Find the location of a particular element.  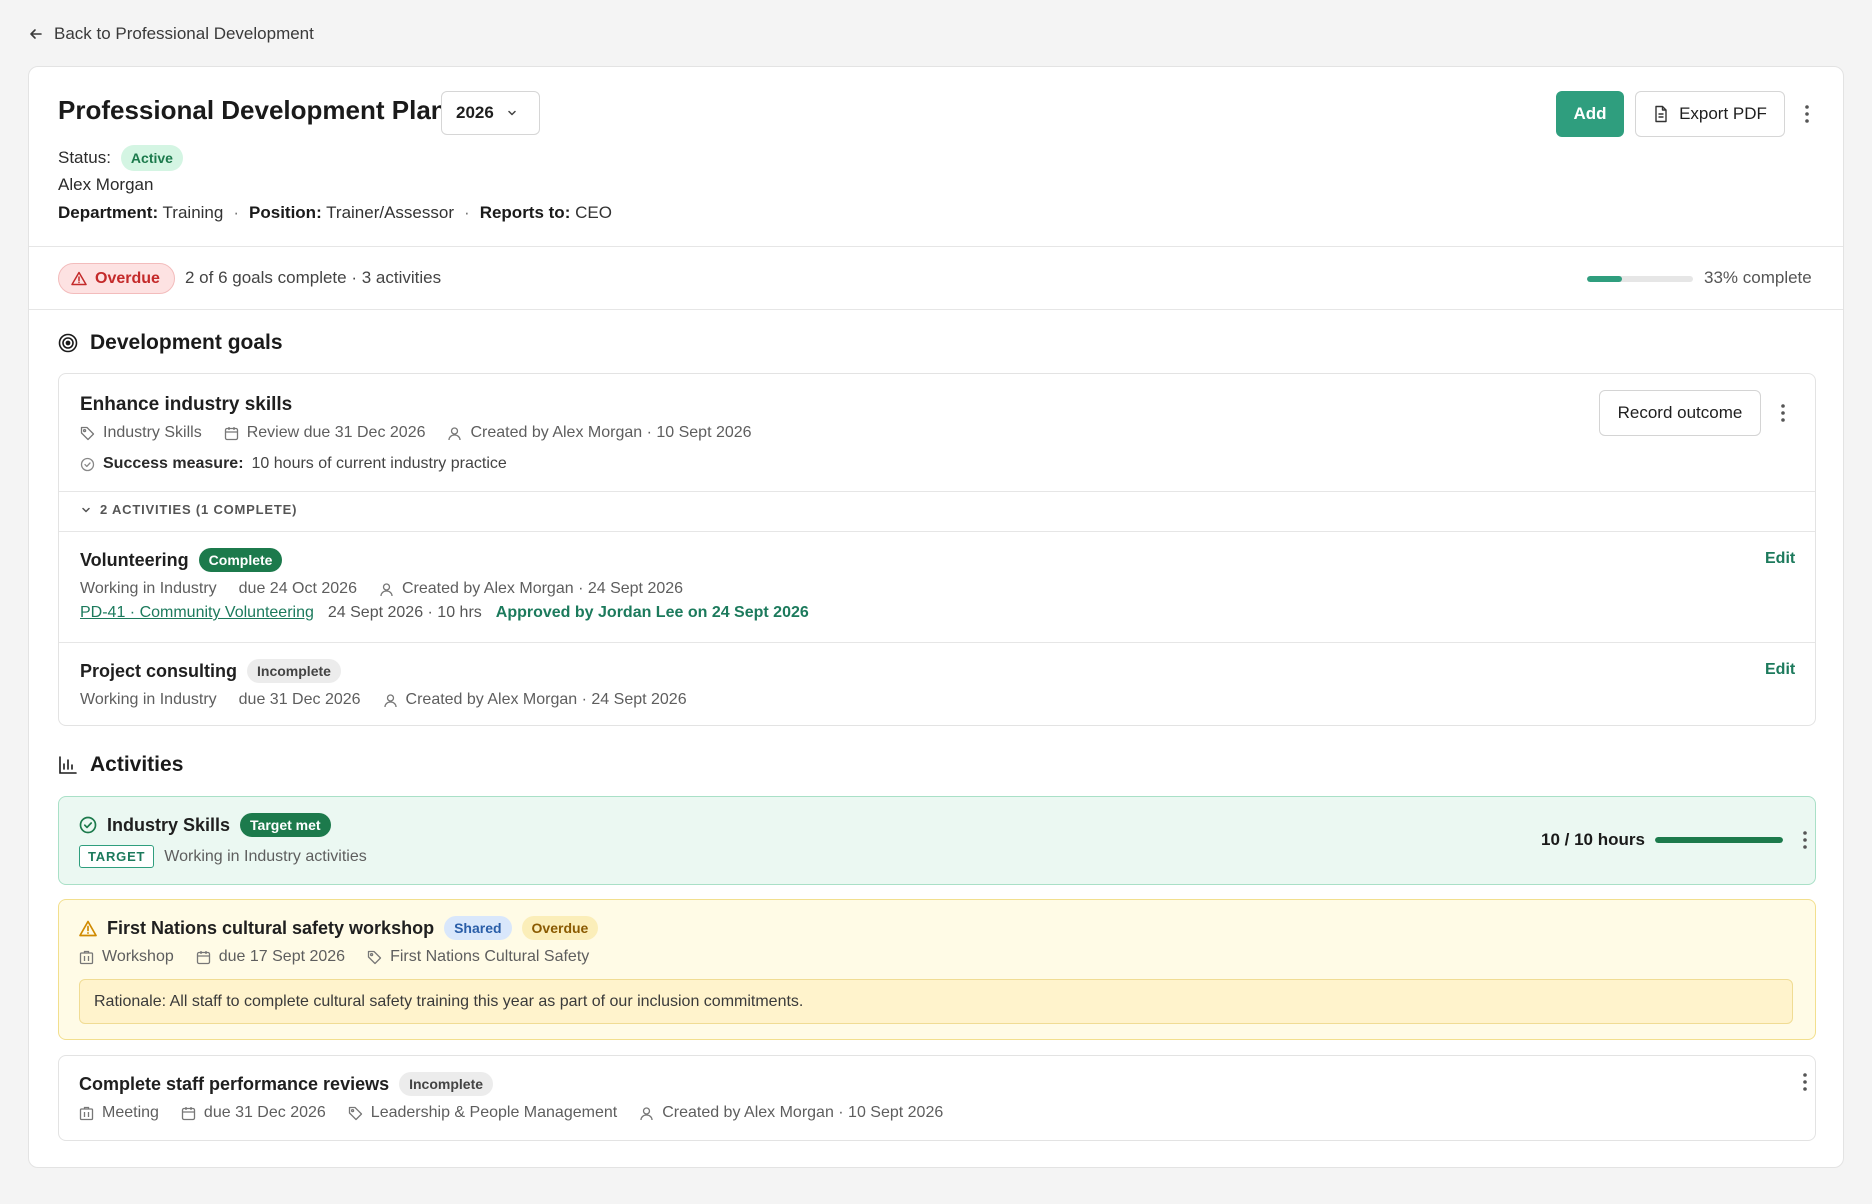

department-label: Department: is located at coordinates (108, 212).